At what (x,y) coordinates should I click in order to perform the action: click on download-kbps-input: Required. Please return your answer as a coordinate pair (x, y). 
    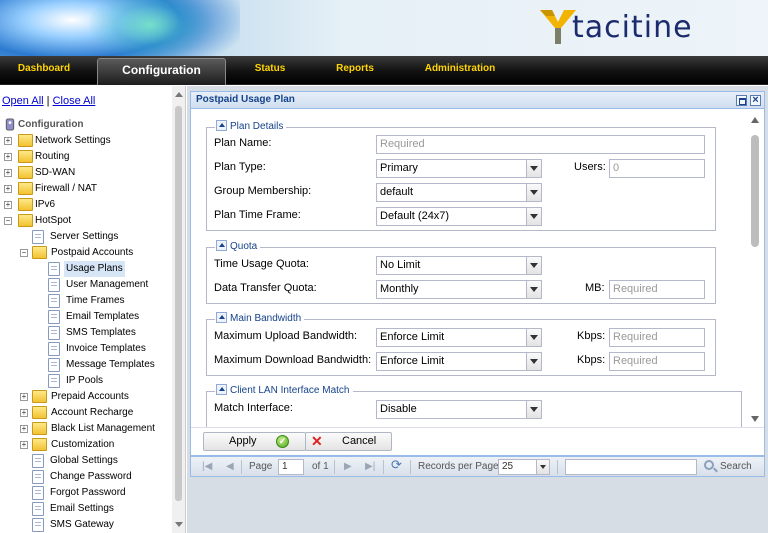
    Looking at the image, I should click on (657, 361).